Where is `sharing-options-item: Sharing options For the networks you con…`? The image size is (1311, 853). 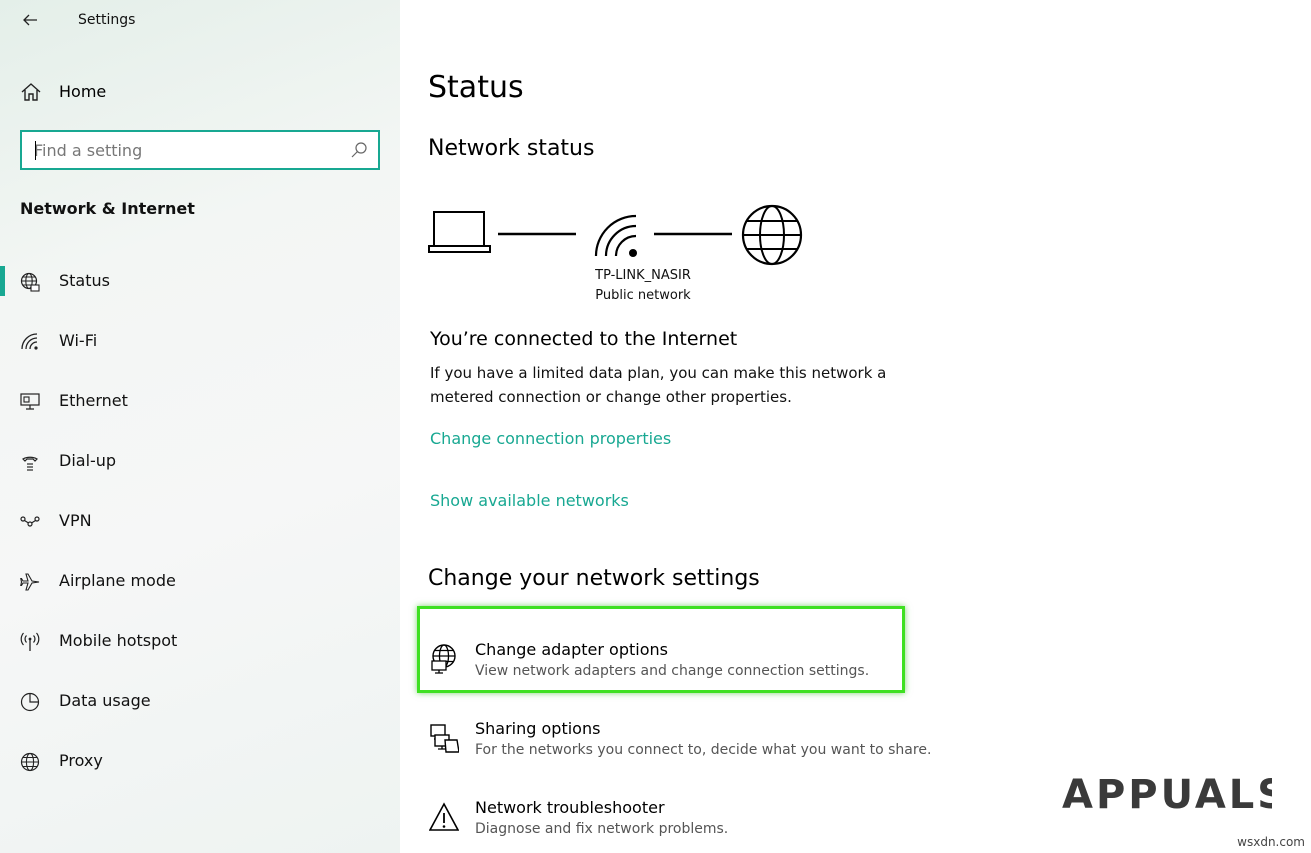 sharing-options-item: Sharing options For the networks you con… is located at coordinates (677, 746).